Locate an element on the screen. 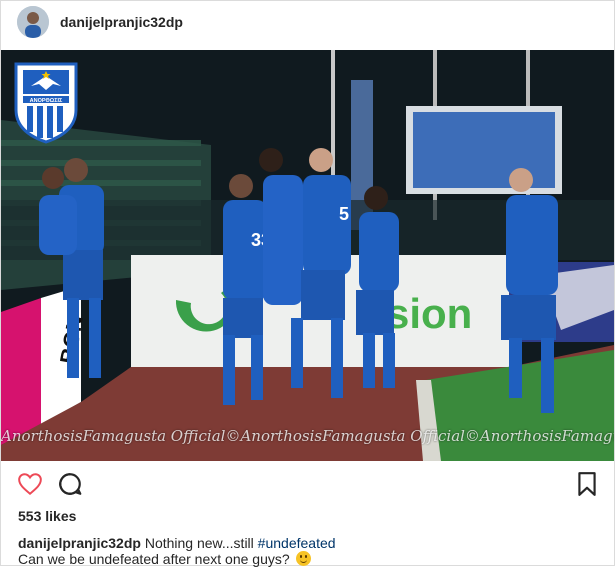 The height and width of the screenshot is (567, 615). caption-text: Nothing new...still is located at coordinates (199, 543).